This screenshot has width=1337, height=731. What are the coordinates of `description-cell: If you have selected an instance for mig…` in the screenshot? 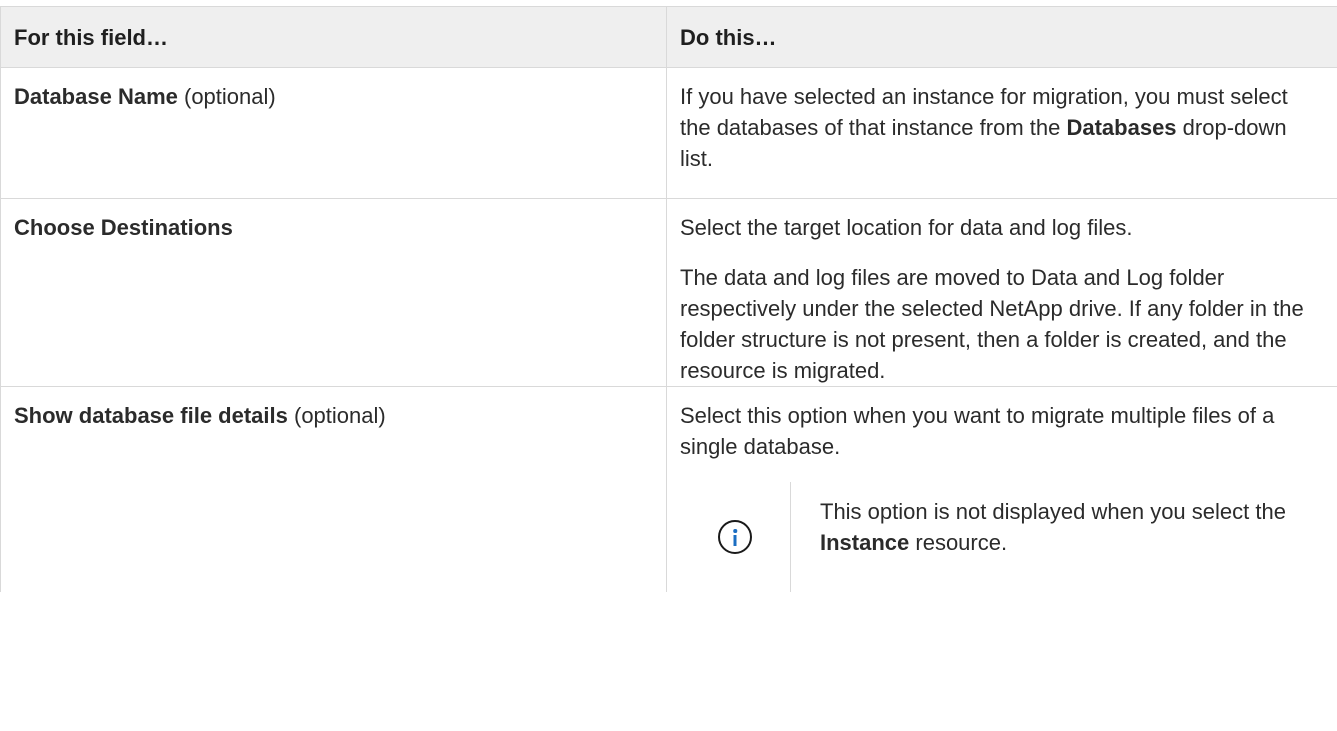 It's located at (1001, 133).